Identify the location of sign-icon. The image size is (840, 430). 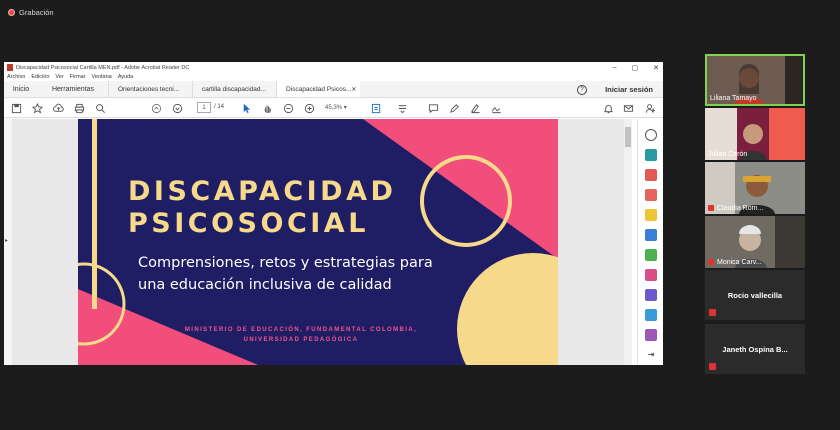
(496, 108).